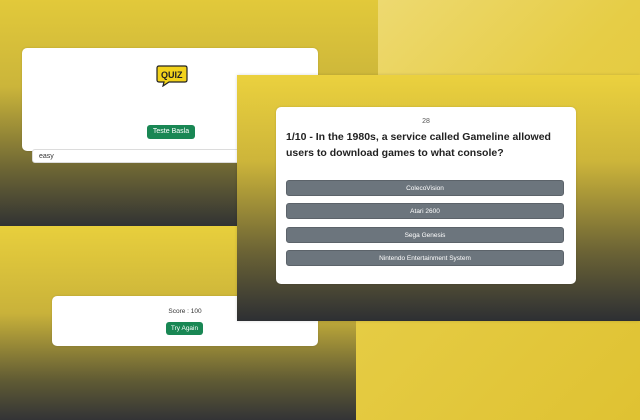  What do you see at coordinates (425, 211) in the screenshot?
I see `answer-option-2: Atari 2600` at bounding box center [425, 211].